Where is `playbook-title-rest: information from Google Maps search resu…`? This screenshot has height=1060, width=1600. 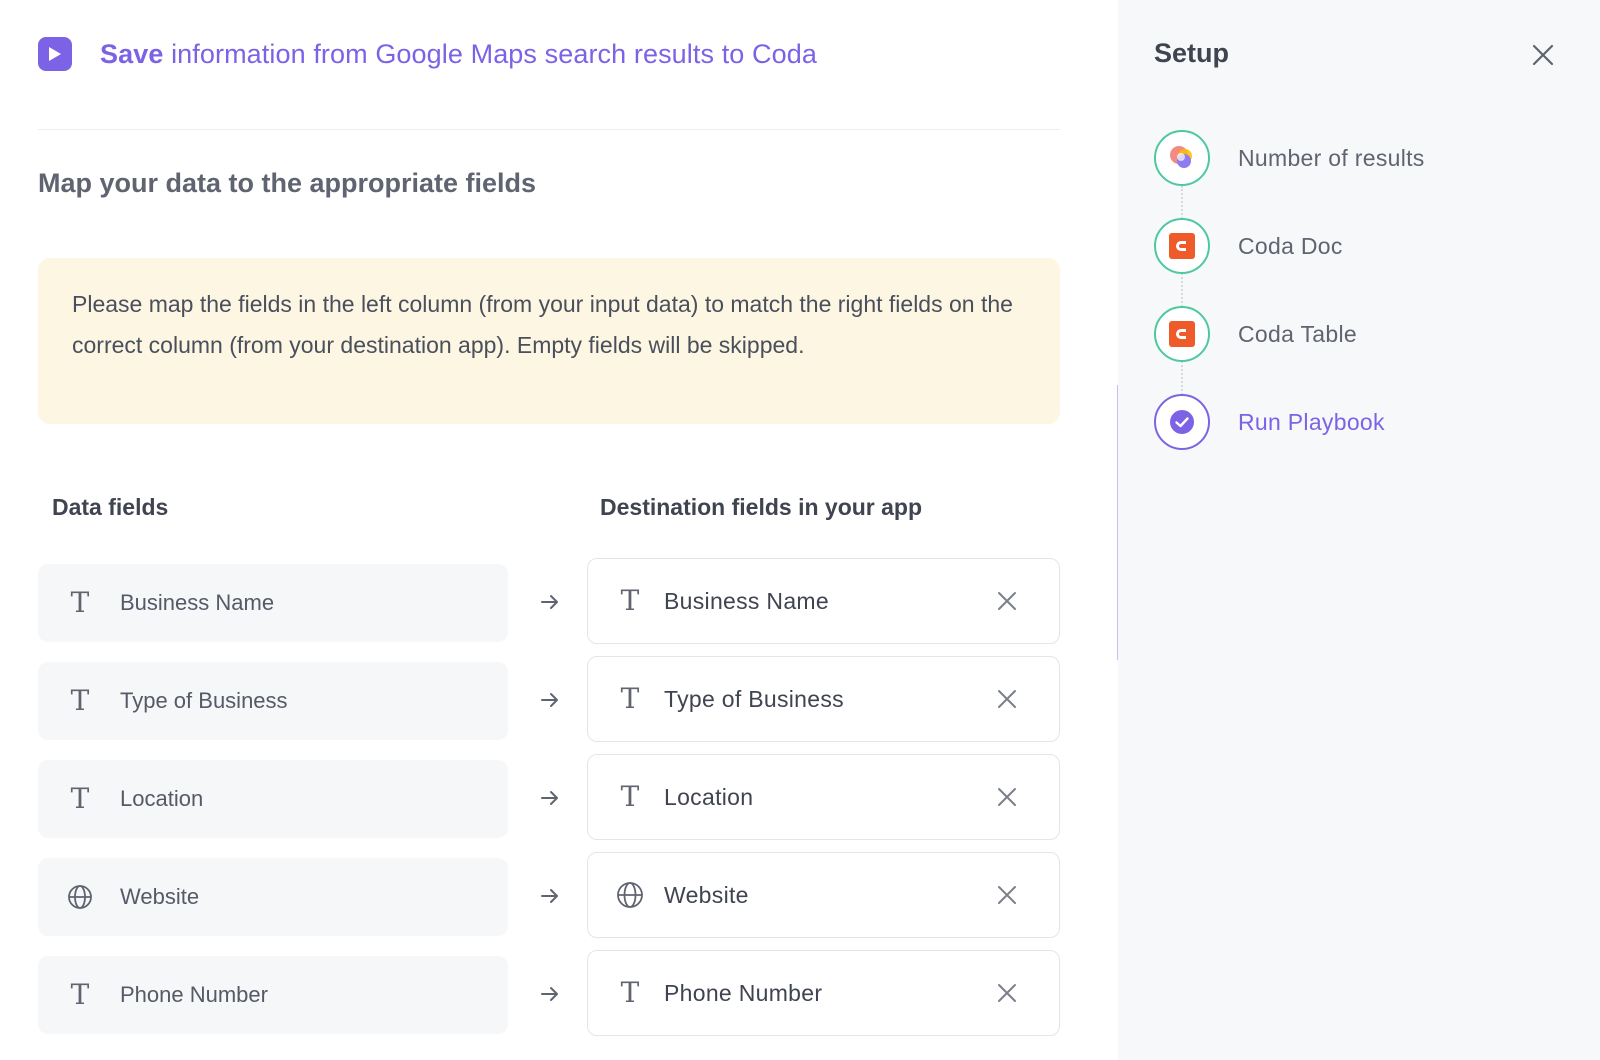
playbook-title-rest: information from Google Maps search resu… is located at coordinates (490, 53).